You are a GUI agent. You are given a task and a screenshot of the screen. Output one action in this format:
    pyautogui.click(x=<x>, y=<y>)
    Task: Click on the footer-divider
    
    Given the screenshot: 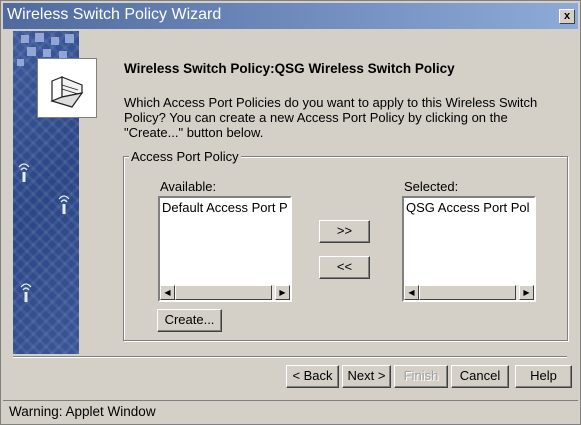 What is the action you would take?
    pyautogui.click(x=290, y=357)
    